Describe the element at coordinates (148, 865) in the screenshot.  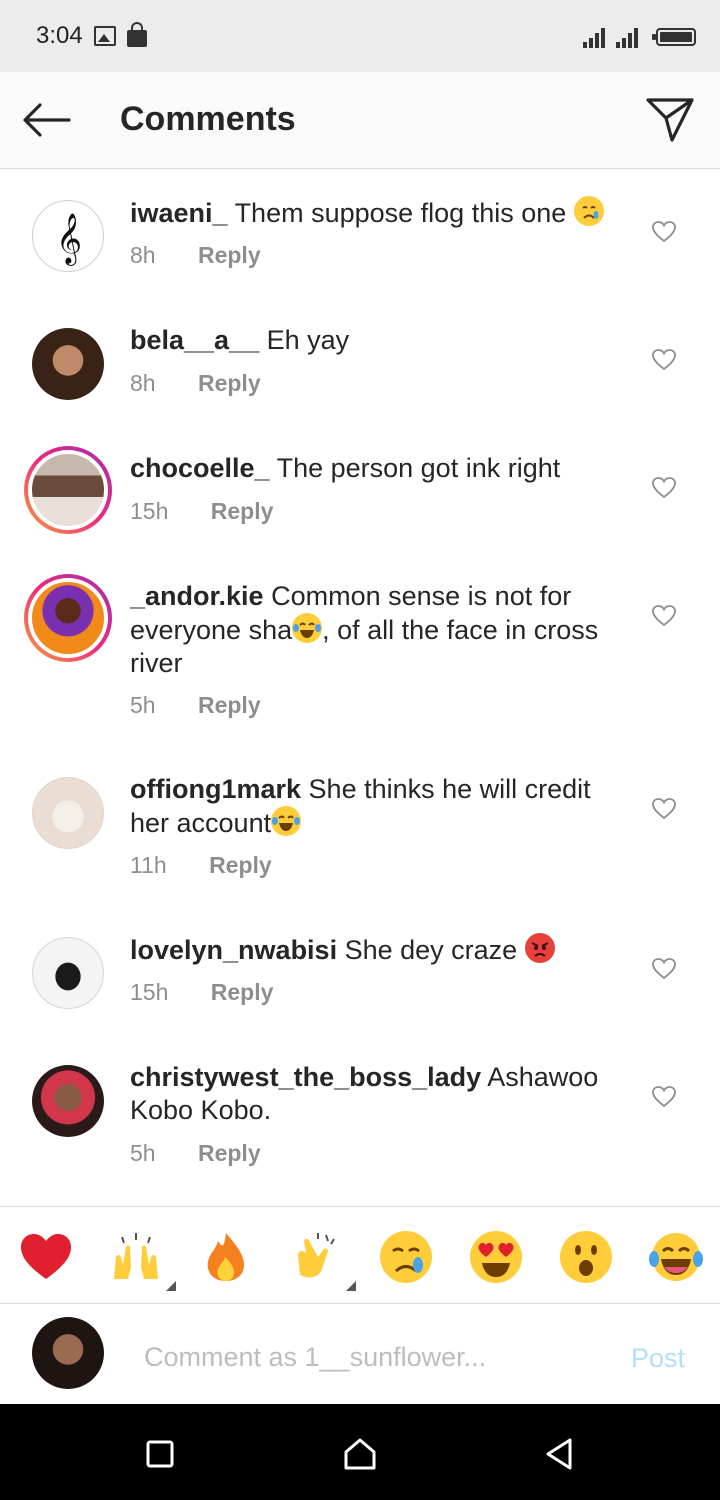
I see `comment-time: 11h` at that location.